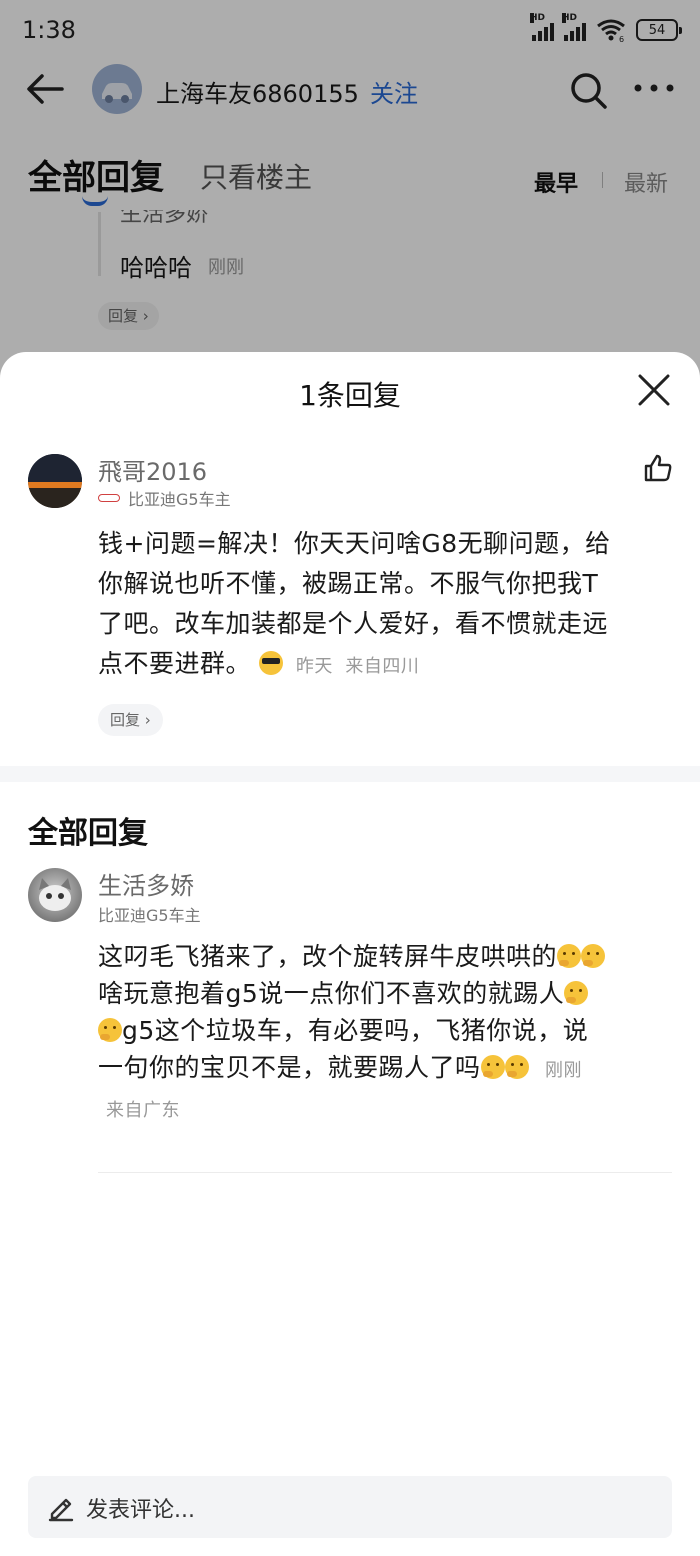 The width and height of the screenshot is (700, 1556). Describe the element at coordinates (328, 956) in the screenshot. I see `reply-text-1: 这叼毛飞猪来了，改个旋转屏牛皮哄哄的` at that location.